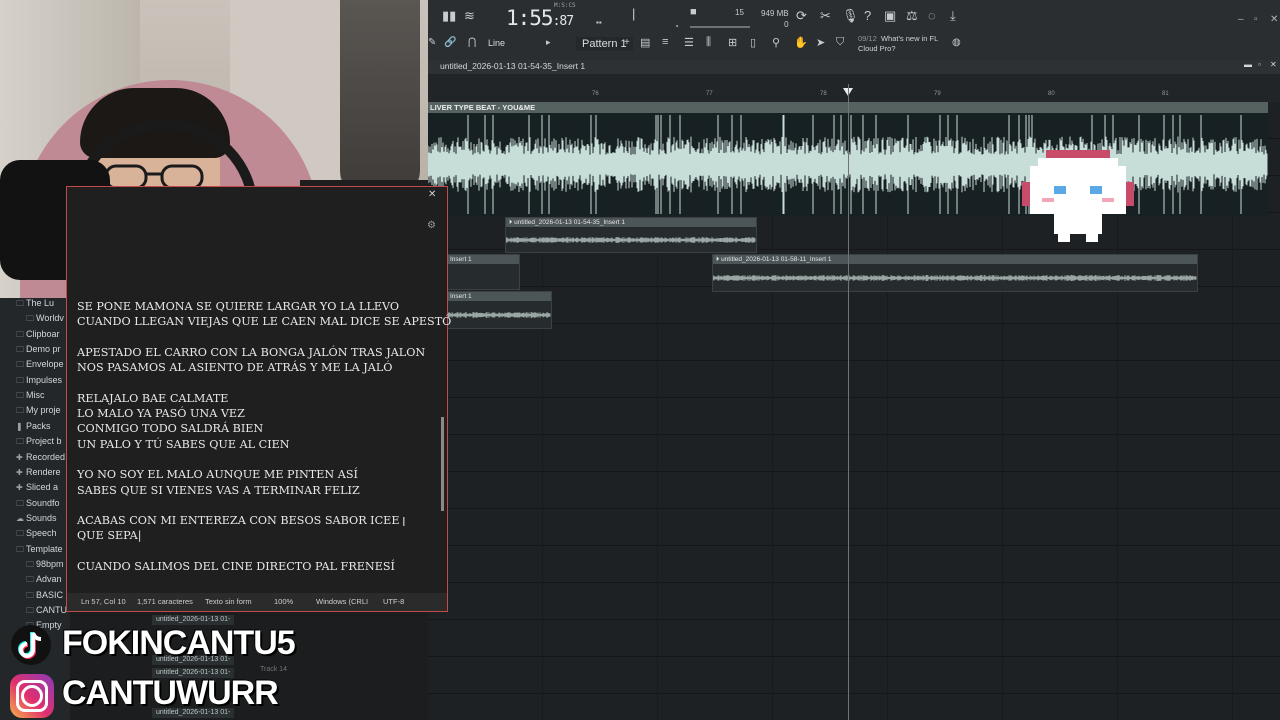  I want to click on browser-item: 🗀 Demo pr, so click(38, 351).